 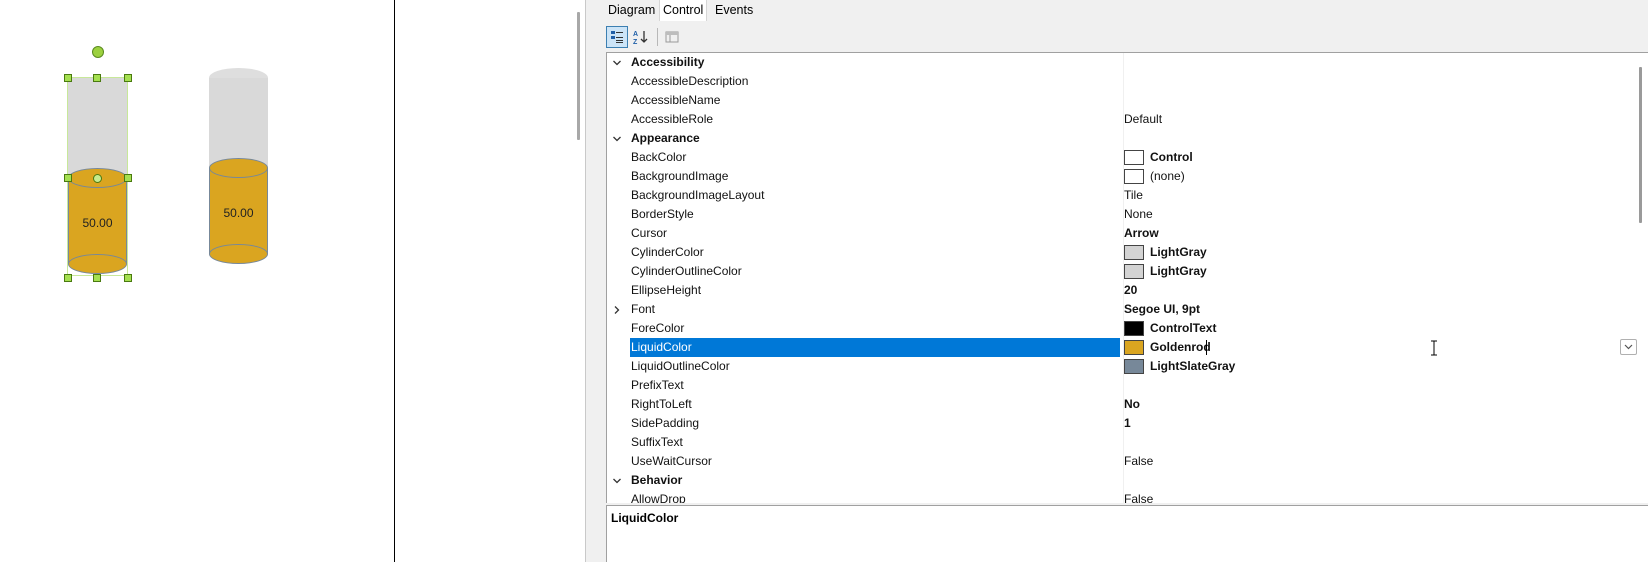 I want to click on property-value: (none), so click(x=1167, y=176).